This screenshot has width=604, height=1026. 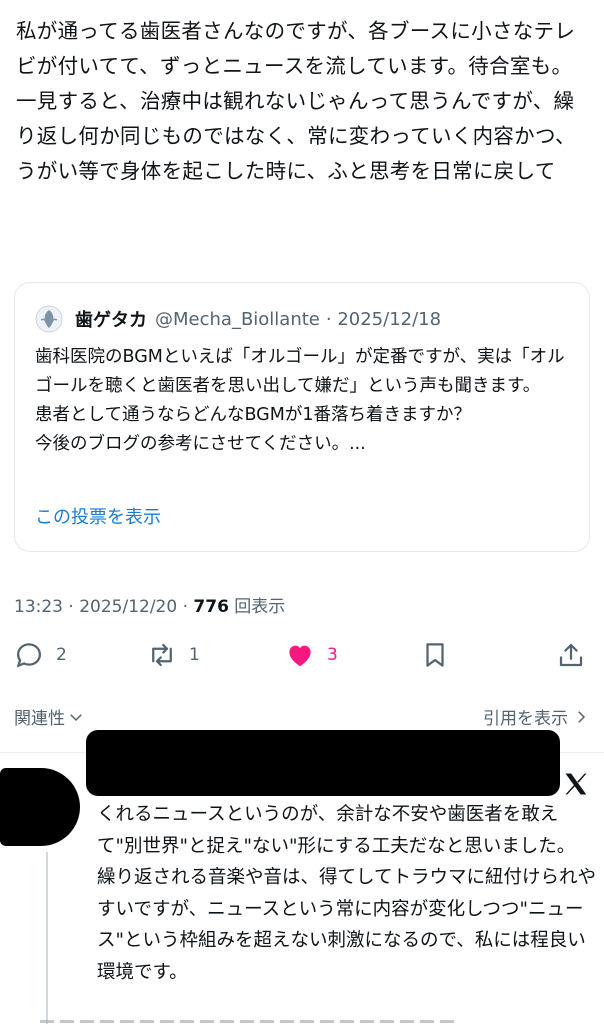 I want to click on redacted-avatar, so click(x=40, y=807).